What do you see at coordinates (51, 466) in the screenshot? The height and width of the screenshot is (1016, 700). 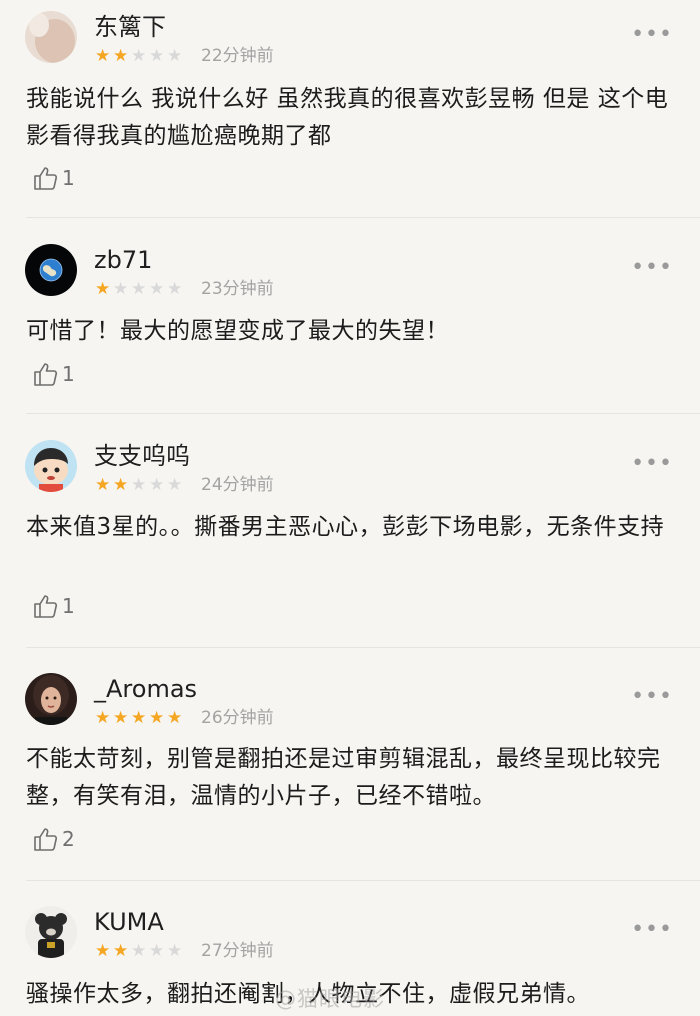 I see `cartoon-boy-avatar-icon` at bounding box center [51, 466].